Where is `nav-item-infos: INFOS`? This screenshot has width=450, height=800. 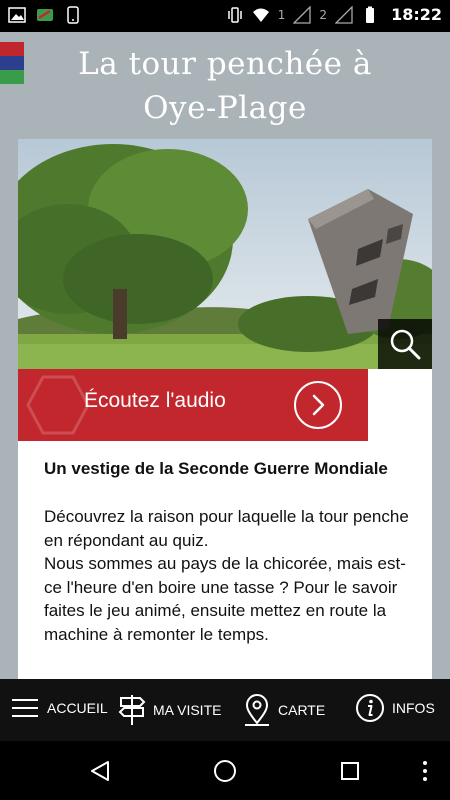
nav-item-infos: INFOS is located at coordinates (395, 708).